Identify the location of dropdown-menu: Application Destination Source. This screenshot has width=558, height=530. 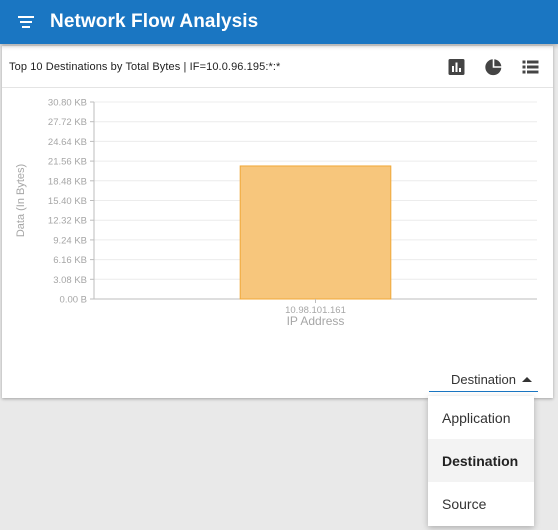
(481, 461).